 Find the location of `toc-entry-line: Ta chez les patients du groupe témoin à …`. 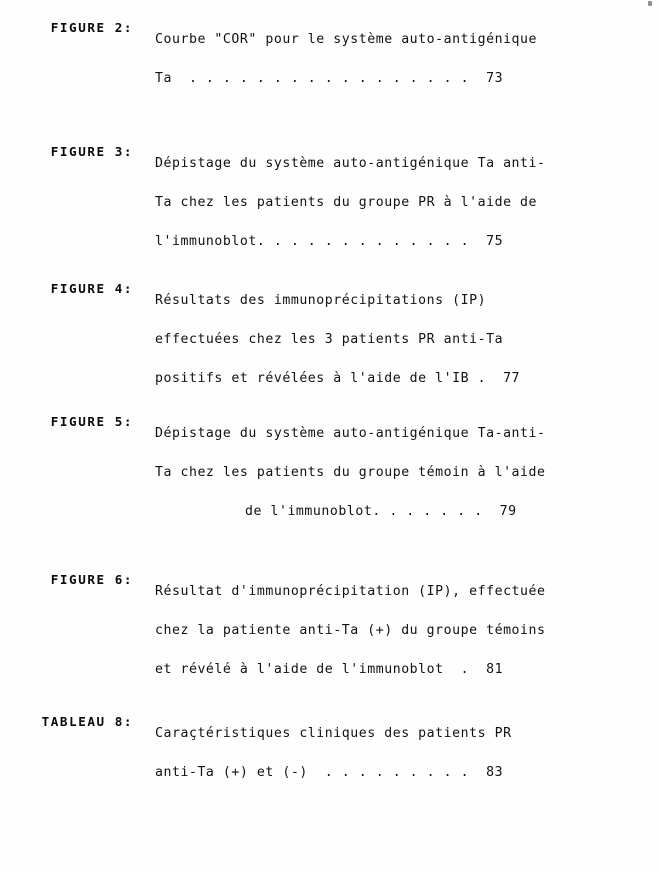

toc-entry-line: Ta chez les patients du groupe témoin à … is located at coordinates (350, 472).